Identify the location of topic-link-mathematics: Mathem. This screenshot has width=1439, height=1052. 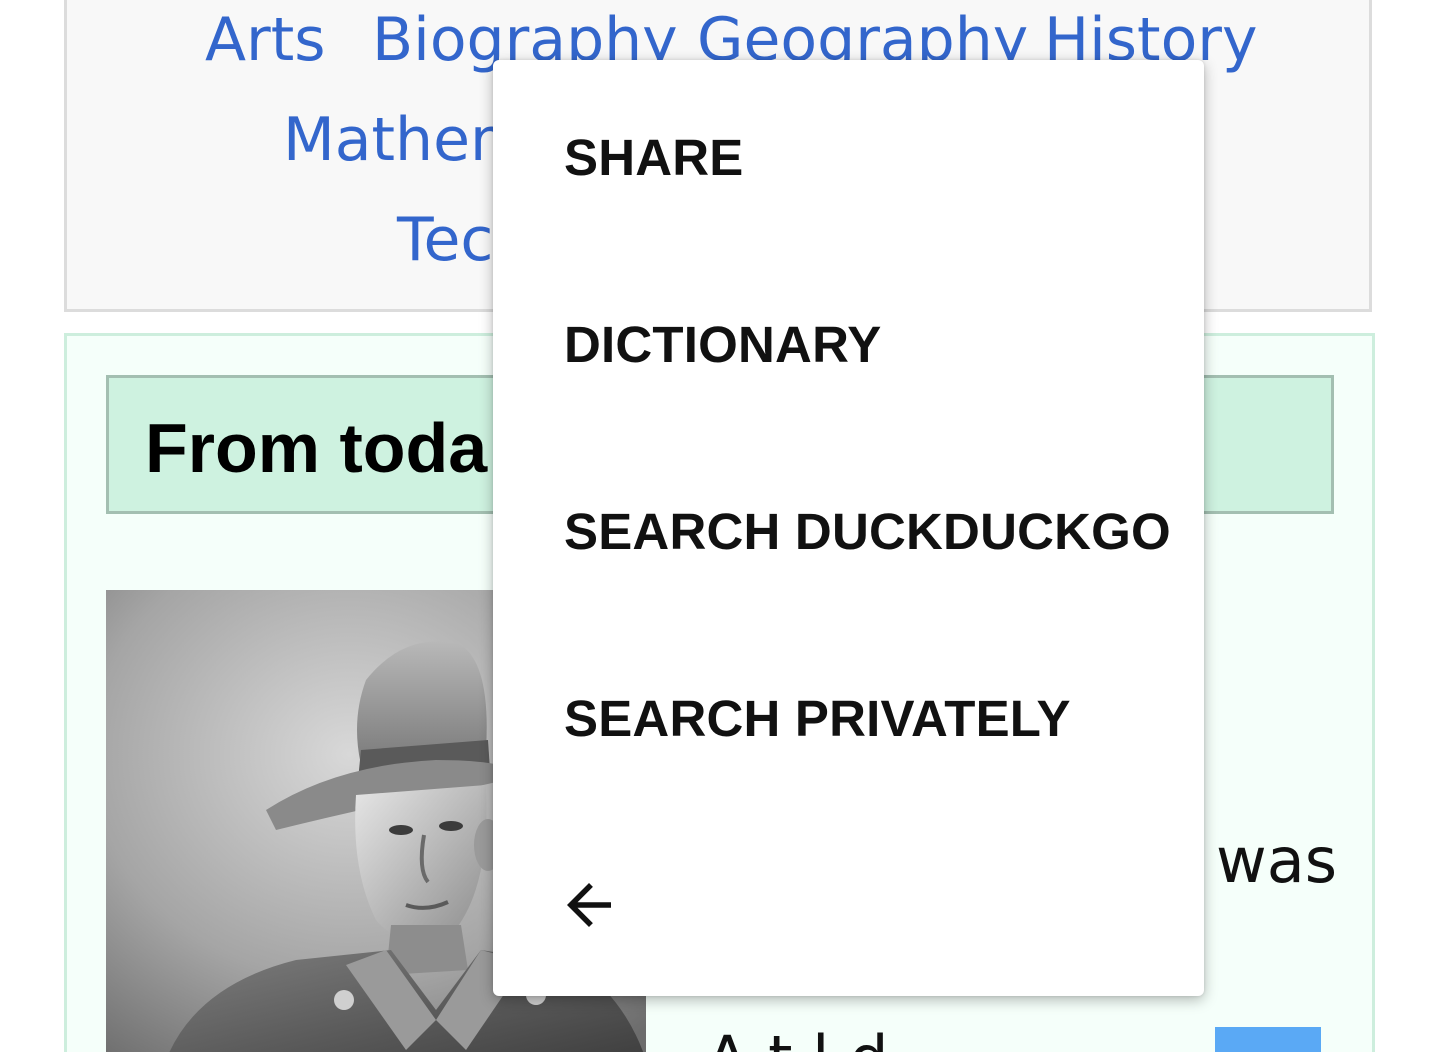
(405, 140).